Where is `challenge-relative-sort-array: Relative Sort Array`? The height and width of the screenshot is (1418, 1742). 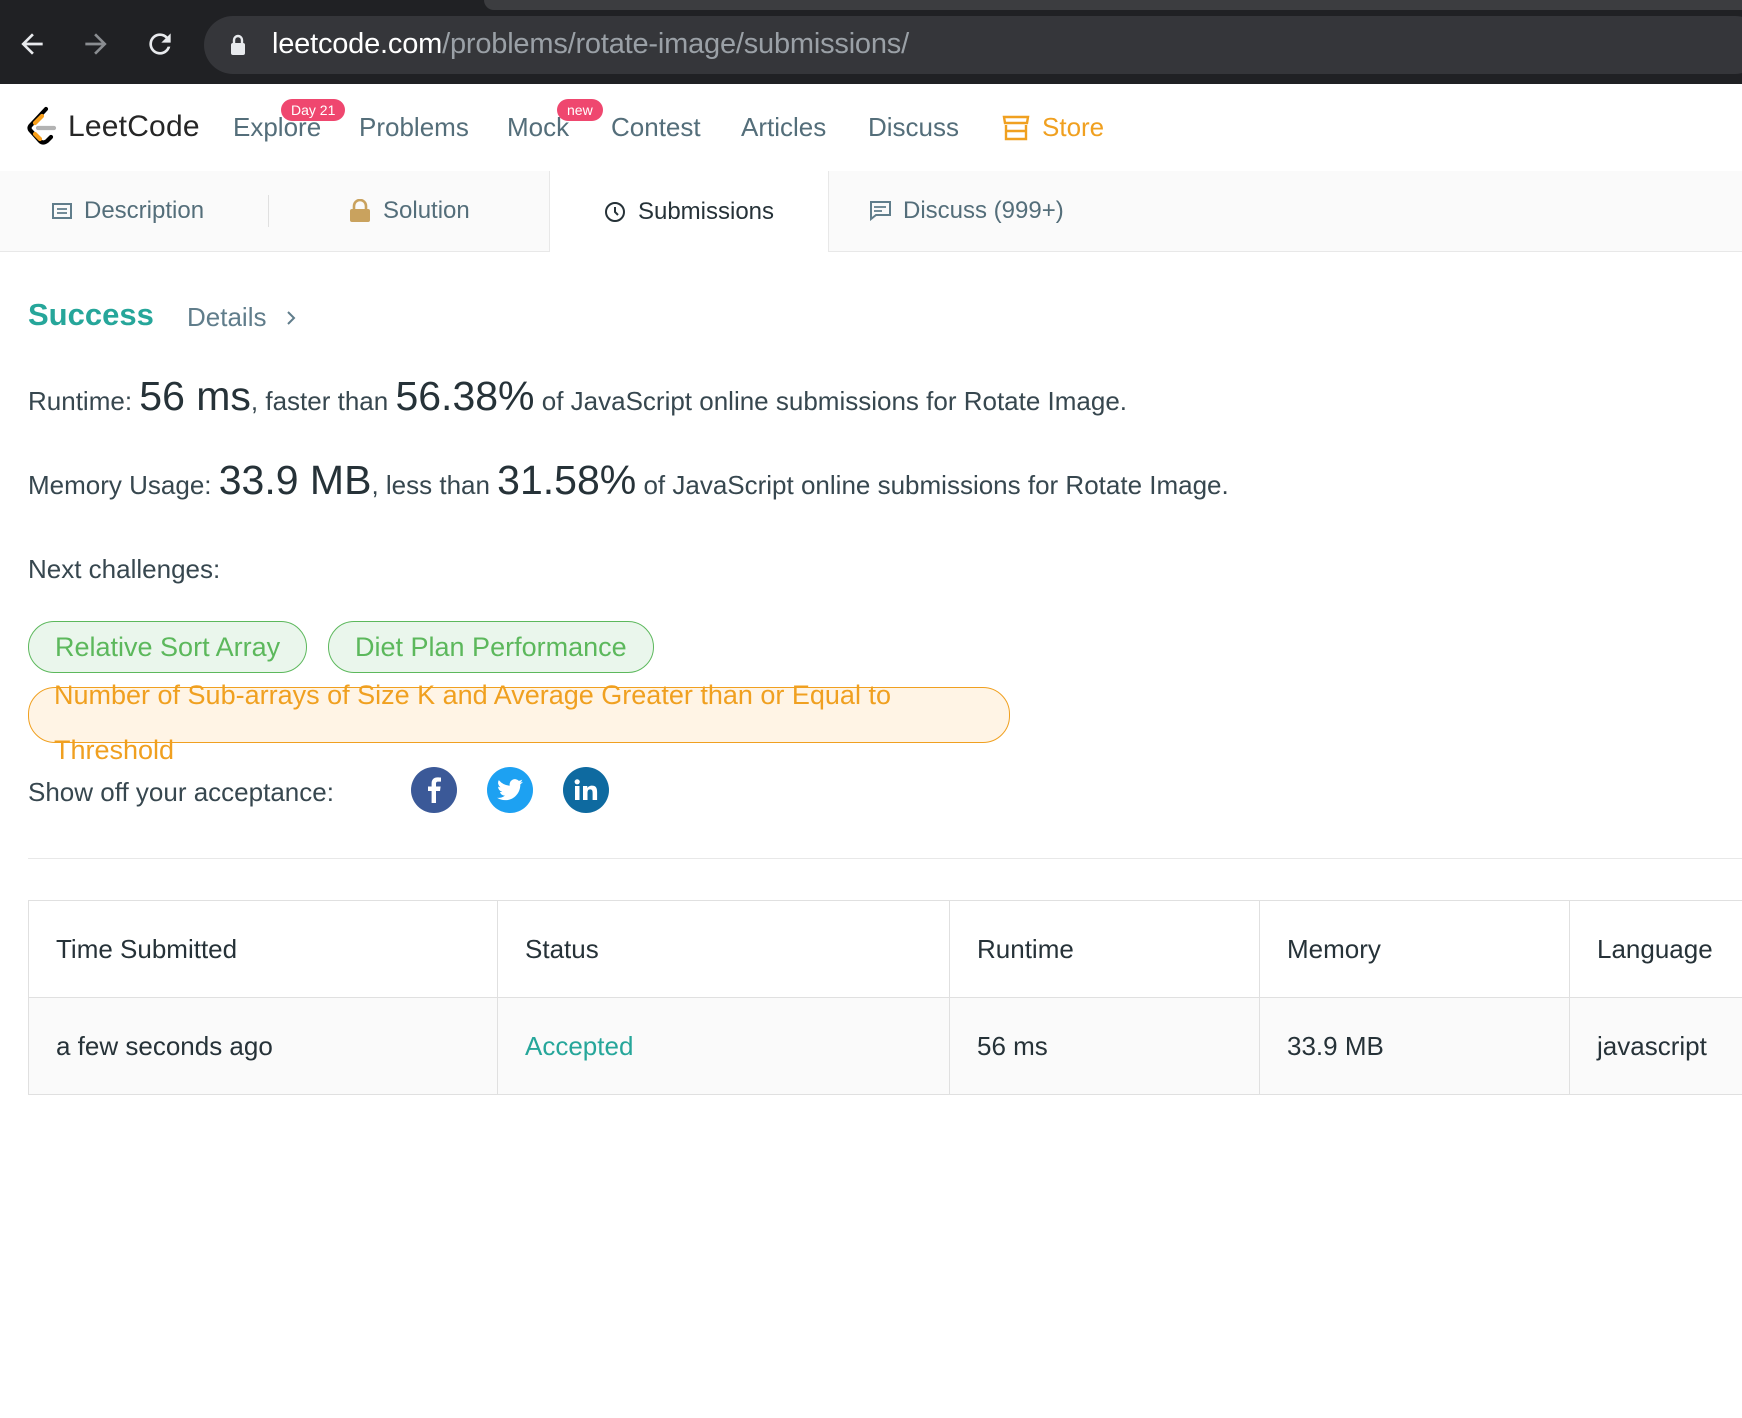
challenge-relative-sort-array: Relative Sort Array is located at coordinates (168, 647).